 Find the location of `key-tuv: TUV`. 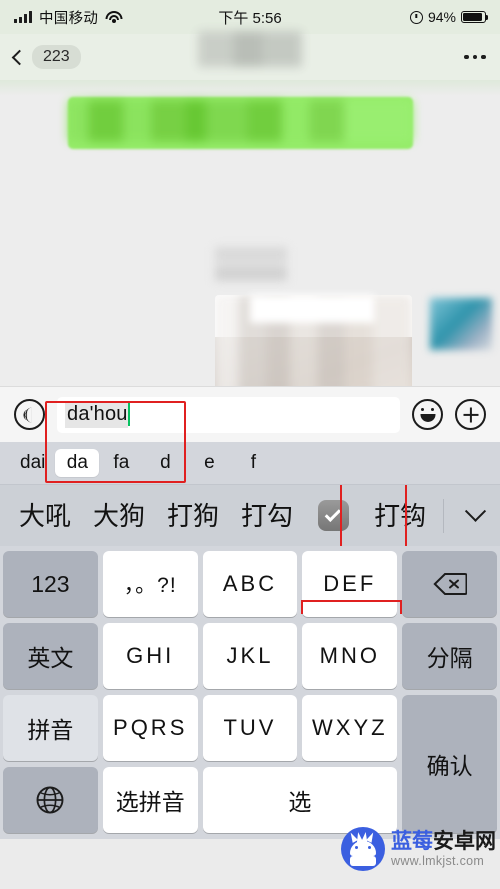

key-tuv: TUV is located at coordinates (250, 728).